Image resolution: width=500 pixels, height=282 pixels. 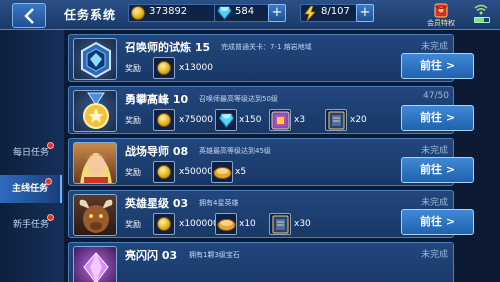 I want to click on reward-quantity: x75000, so click(x=196, y=120).